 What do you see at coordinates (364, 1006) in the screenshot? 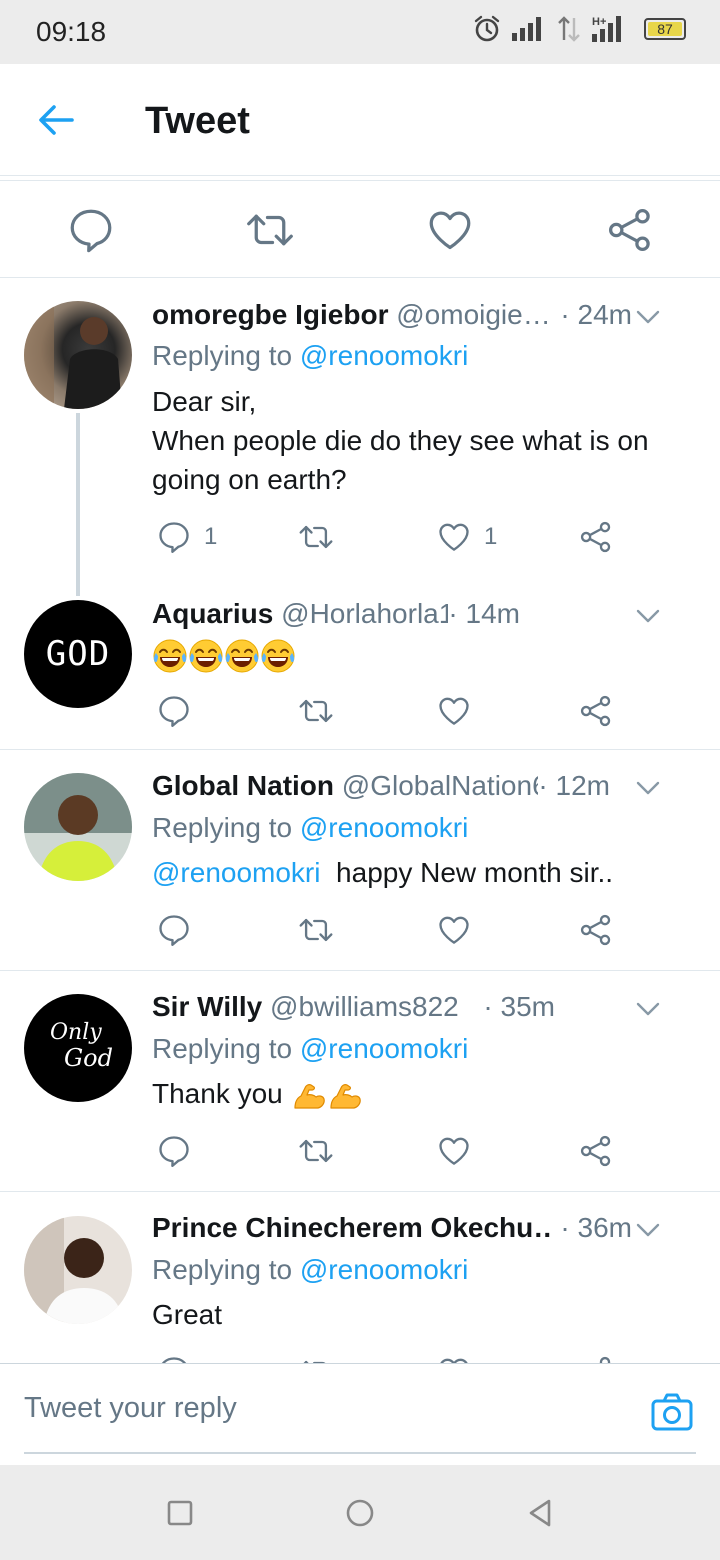
I see `user-handle: @bwilliams822` at bounding box center [364, 1006].